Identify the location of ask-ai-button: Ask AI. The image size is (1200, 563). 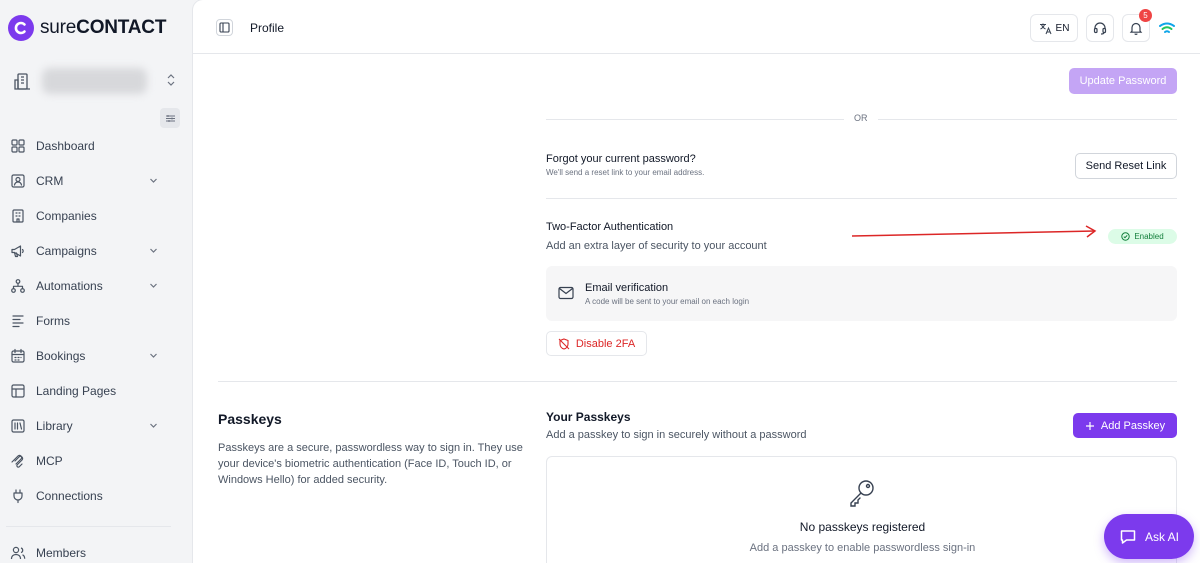
(1149, 536).